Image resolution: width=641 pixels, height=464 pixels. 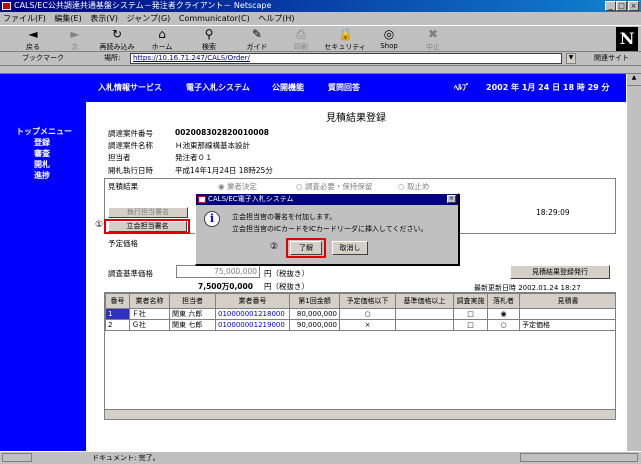 I want to click on sidebar-item-review: 審査, so click(x=42, y=153).